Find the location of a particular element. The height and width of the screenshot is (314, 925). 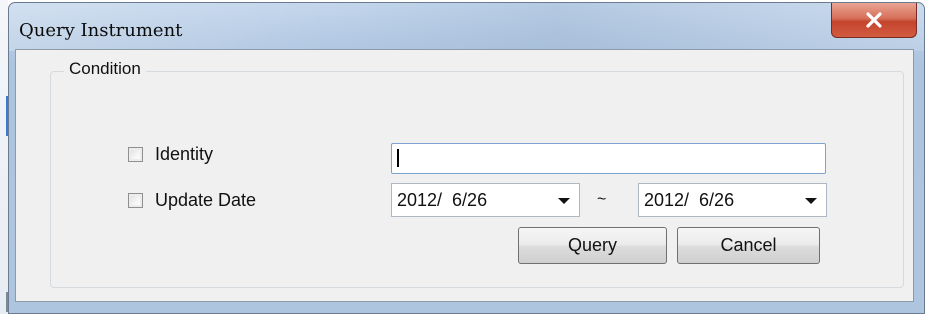

background-window-edge is located at coordinates (4, 157).